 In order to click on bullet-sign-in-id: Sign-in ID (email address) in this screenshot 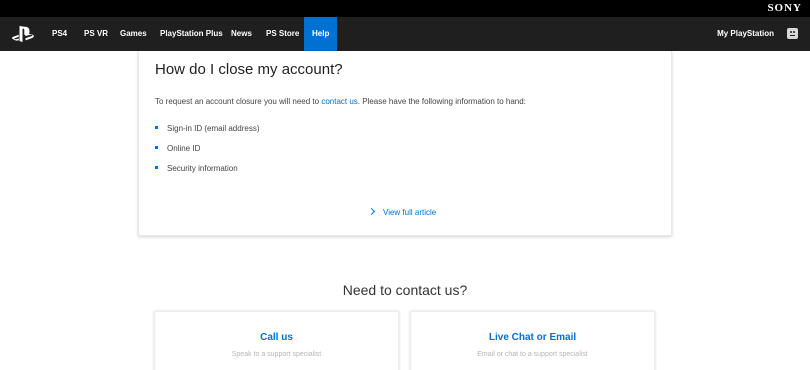, I will do `click(207, 128)`.